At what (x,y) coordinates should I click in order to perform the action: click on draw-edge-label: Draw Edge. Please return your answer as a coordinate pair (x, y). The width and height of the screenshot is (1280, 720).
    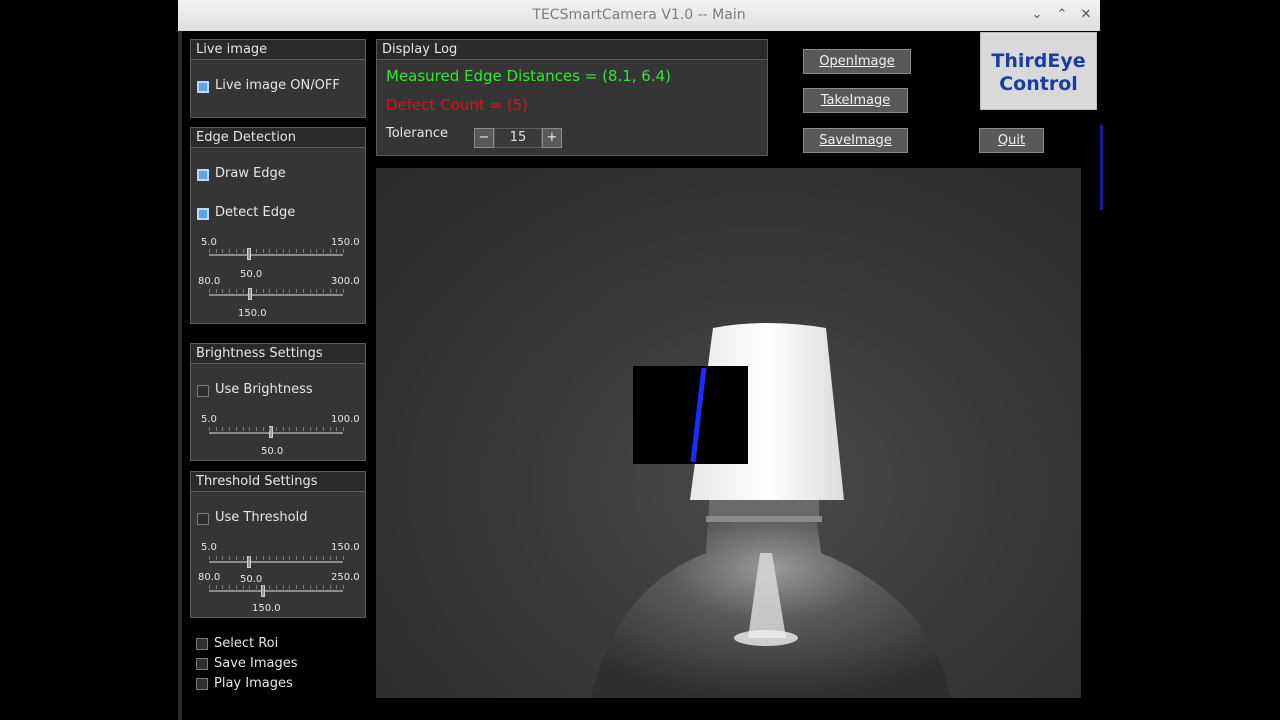
    Looking at the image, I should click on (250, 173).